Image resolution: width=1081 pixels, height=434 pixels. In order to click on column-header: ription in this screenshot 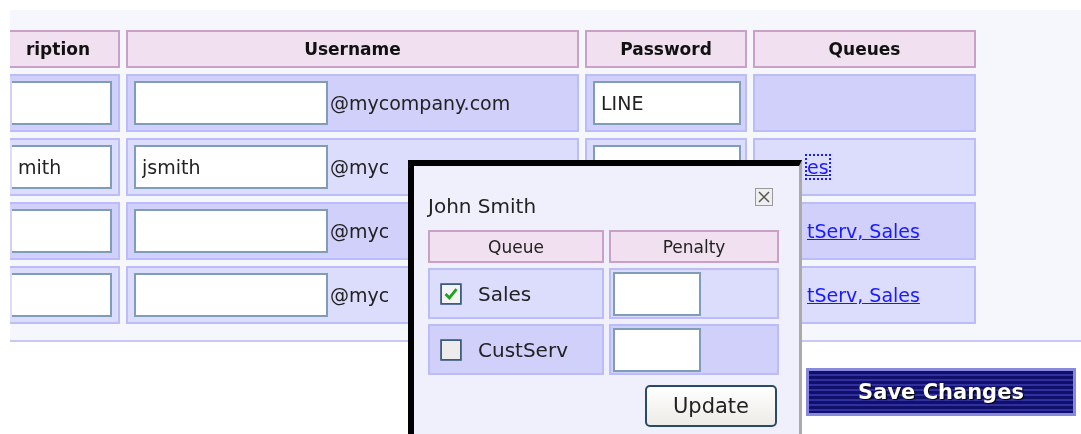, I will do `click(65, 49)`.